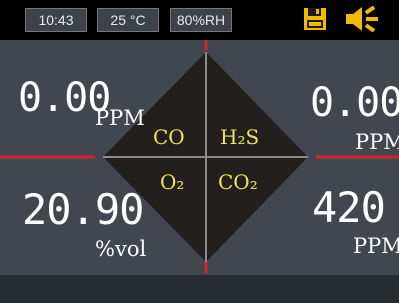  What do you see at coordinates (83, 209) in the screenshot?
I see `o2-value: 20.90` at bounding box center [83, 209].